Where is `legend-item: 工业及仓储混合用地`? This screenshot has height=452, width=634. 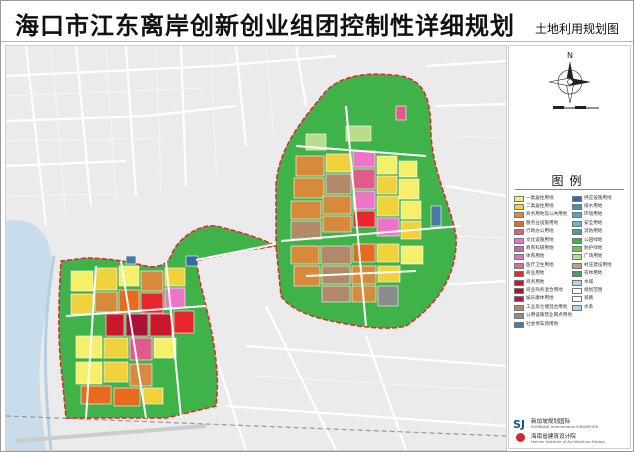 legend-item: 工业及仓储混合用地 is located at coordinates (540, 307).